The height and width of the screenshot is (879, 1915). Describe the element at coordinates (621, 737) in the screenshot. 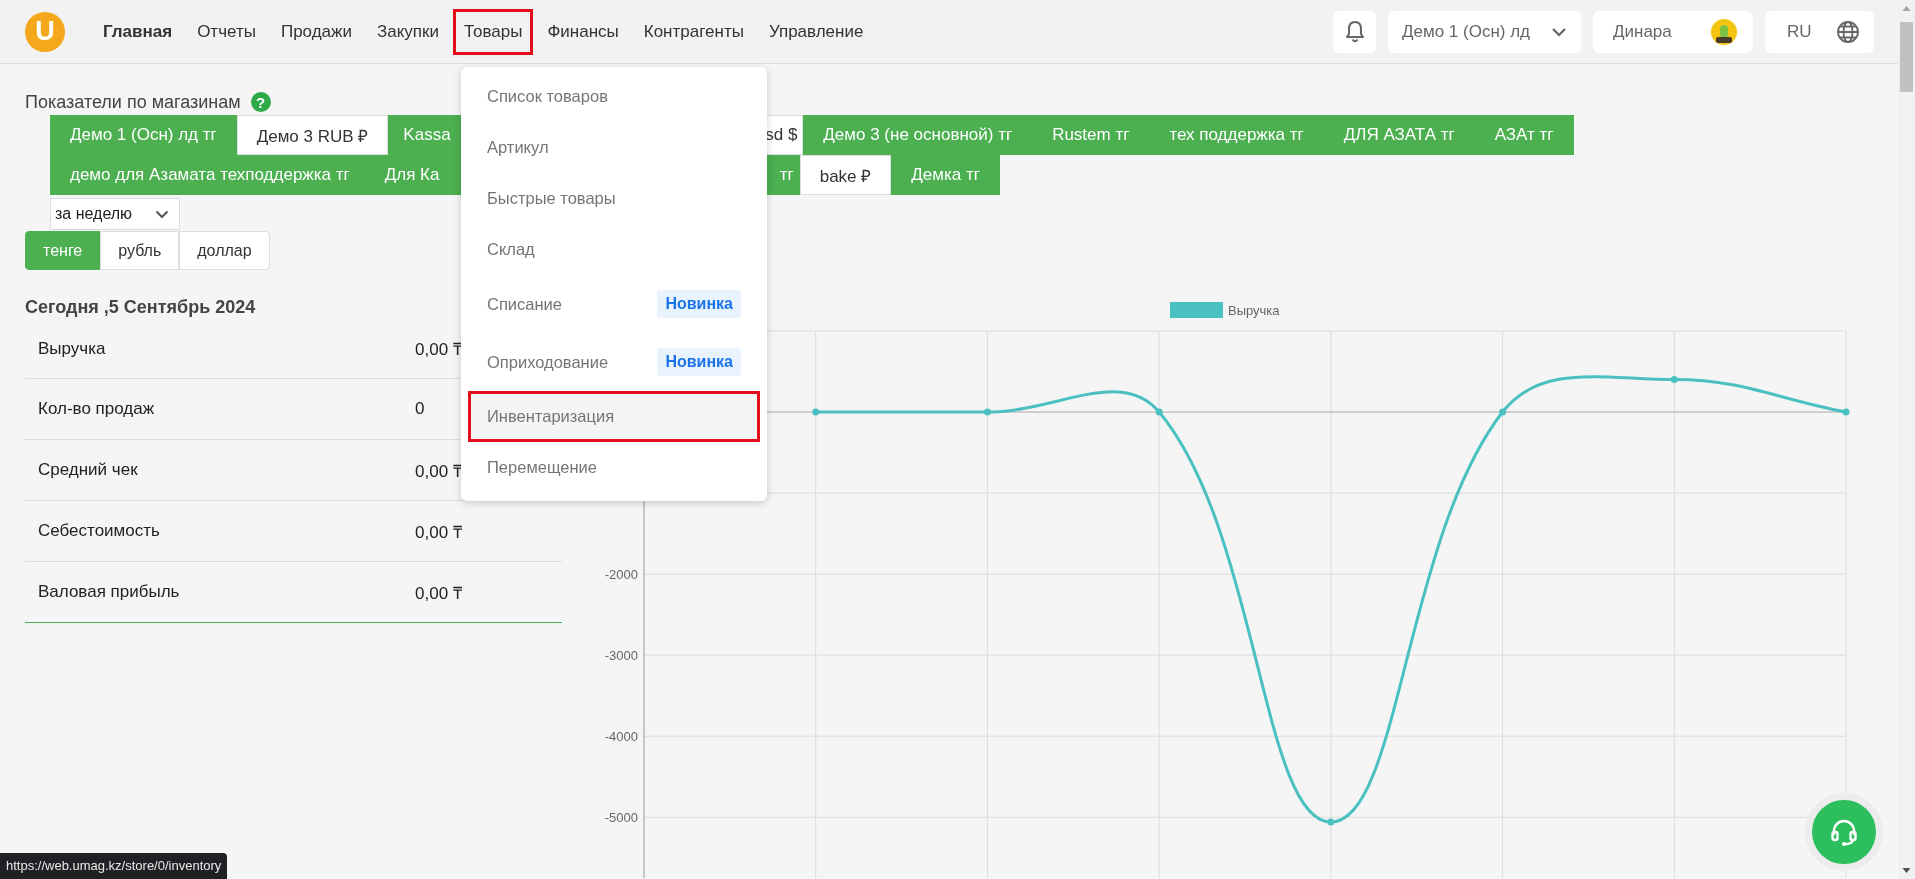

I see `y-tick-label: -4000` at that location.